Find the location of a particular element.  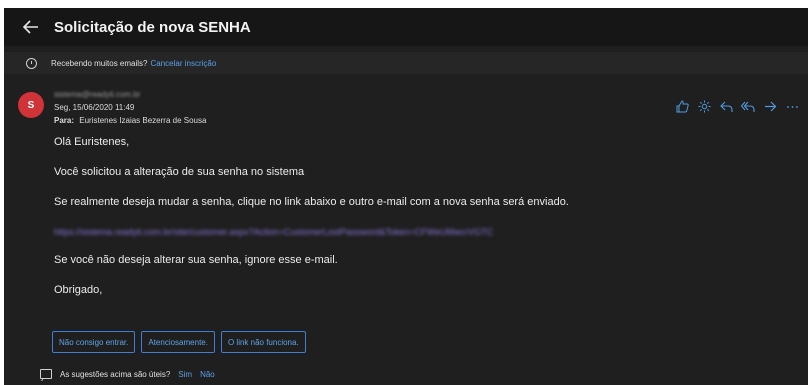

arrow-left-icon is located at coordinates (30, 27).